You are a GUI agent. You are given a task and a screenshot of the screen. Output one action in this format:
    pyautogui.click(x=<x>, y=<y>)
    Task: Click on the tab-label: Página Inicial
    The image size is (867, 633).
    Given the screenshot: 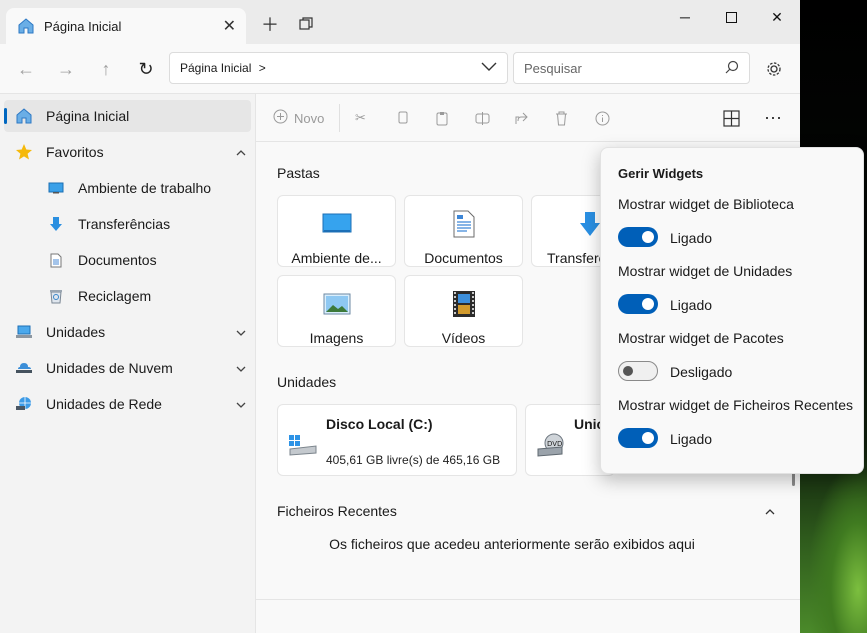 What is the action you would take?
    pyautogui.click(x=83, y=26)
    